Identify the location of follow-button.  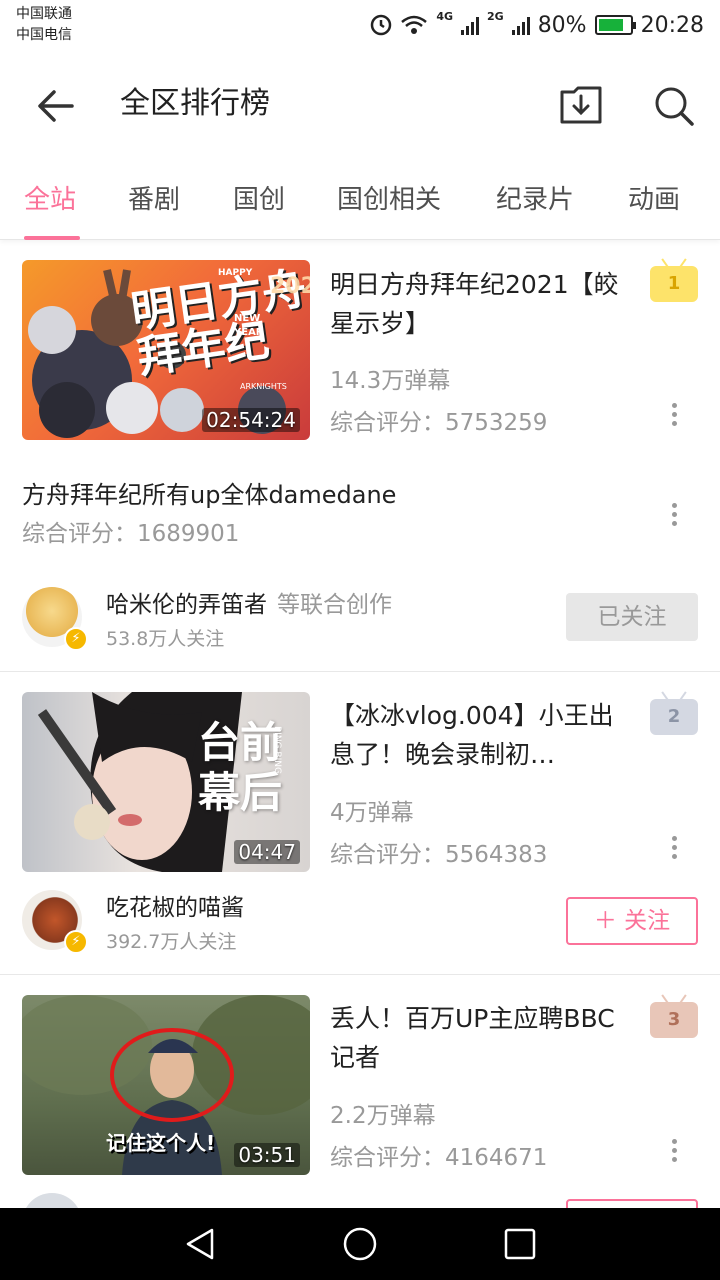
(632, 1203).